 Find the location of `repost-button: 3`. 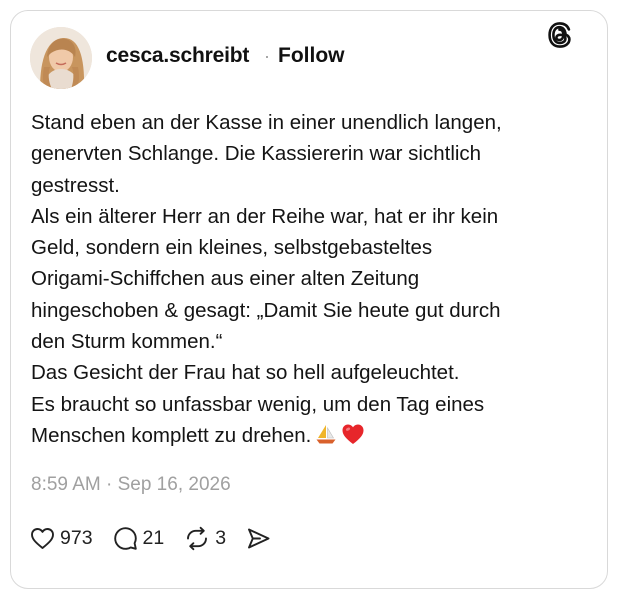

repost-button: 3 is located at coordinates (205, 538).